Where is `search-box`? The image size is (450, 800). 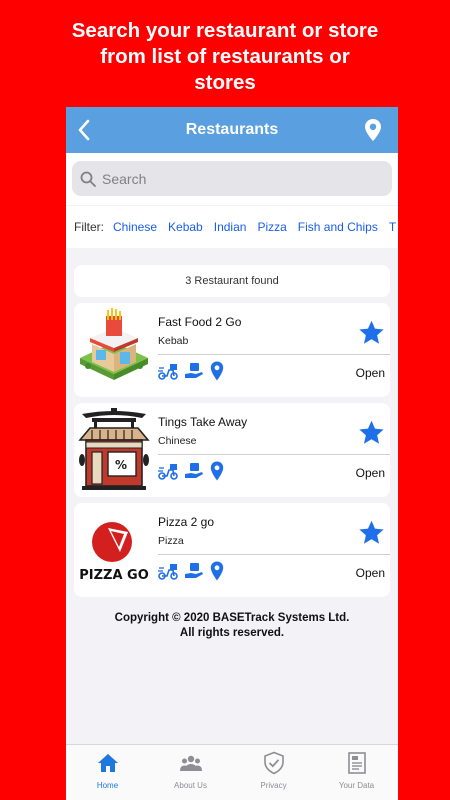
search-box is located at coordinates (232, 178).